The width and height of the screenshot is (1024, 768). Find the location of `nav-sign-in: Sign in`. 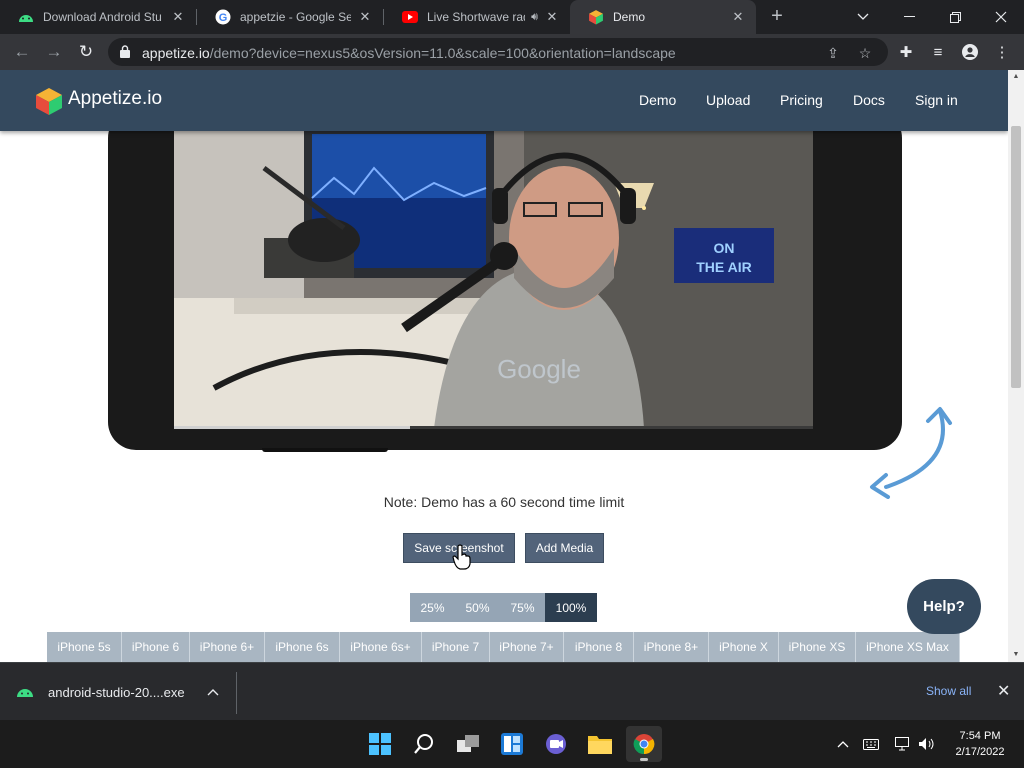

nav-sign-in: Sign in is located at coordinates (936, 100).